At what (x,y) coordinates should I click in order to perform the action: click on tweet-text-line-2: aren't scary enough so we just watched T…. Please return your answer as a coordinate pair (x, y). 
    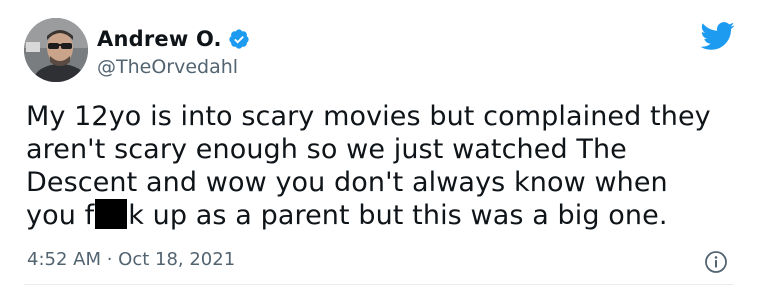
    Looking at the image, I should click on (326, 149).